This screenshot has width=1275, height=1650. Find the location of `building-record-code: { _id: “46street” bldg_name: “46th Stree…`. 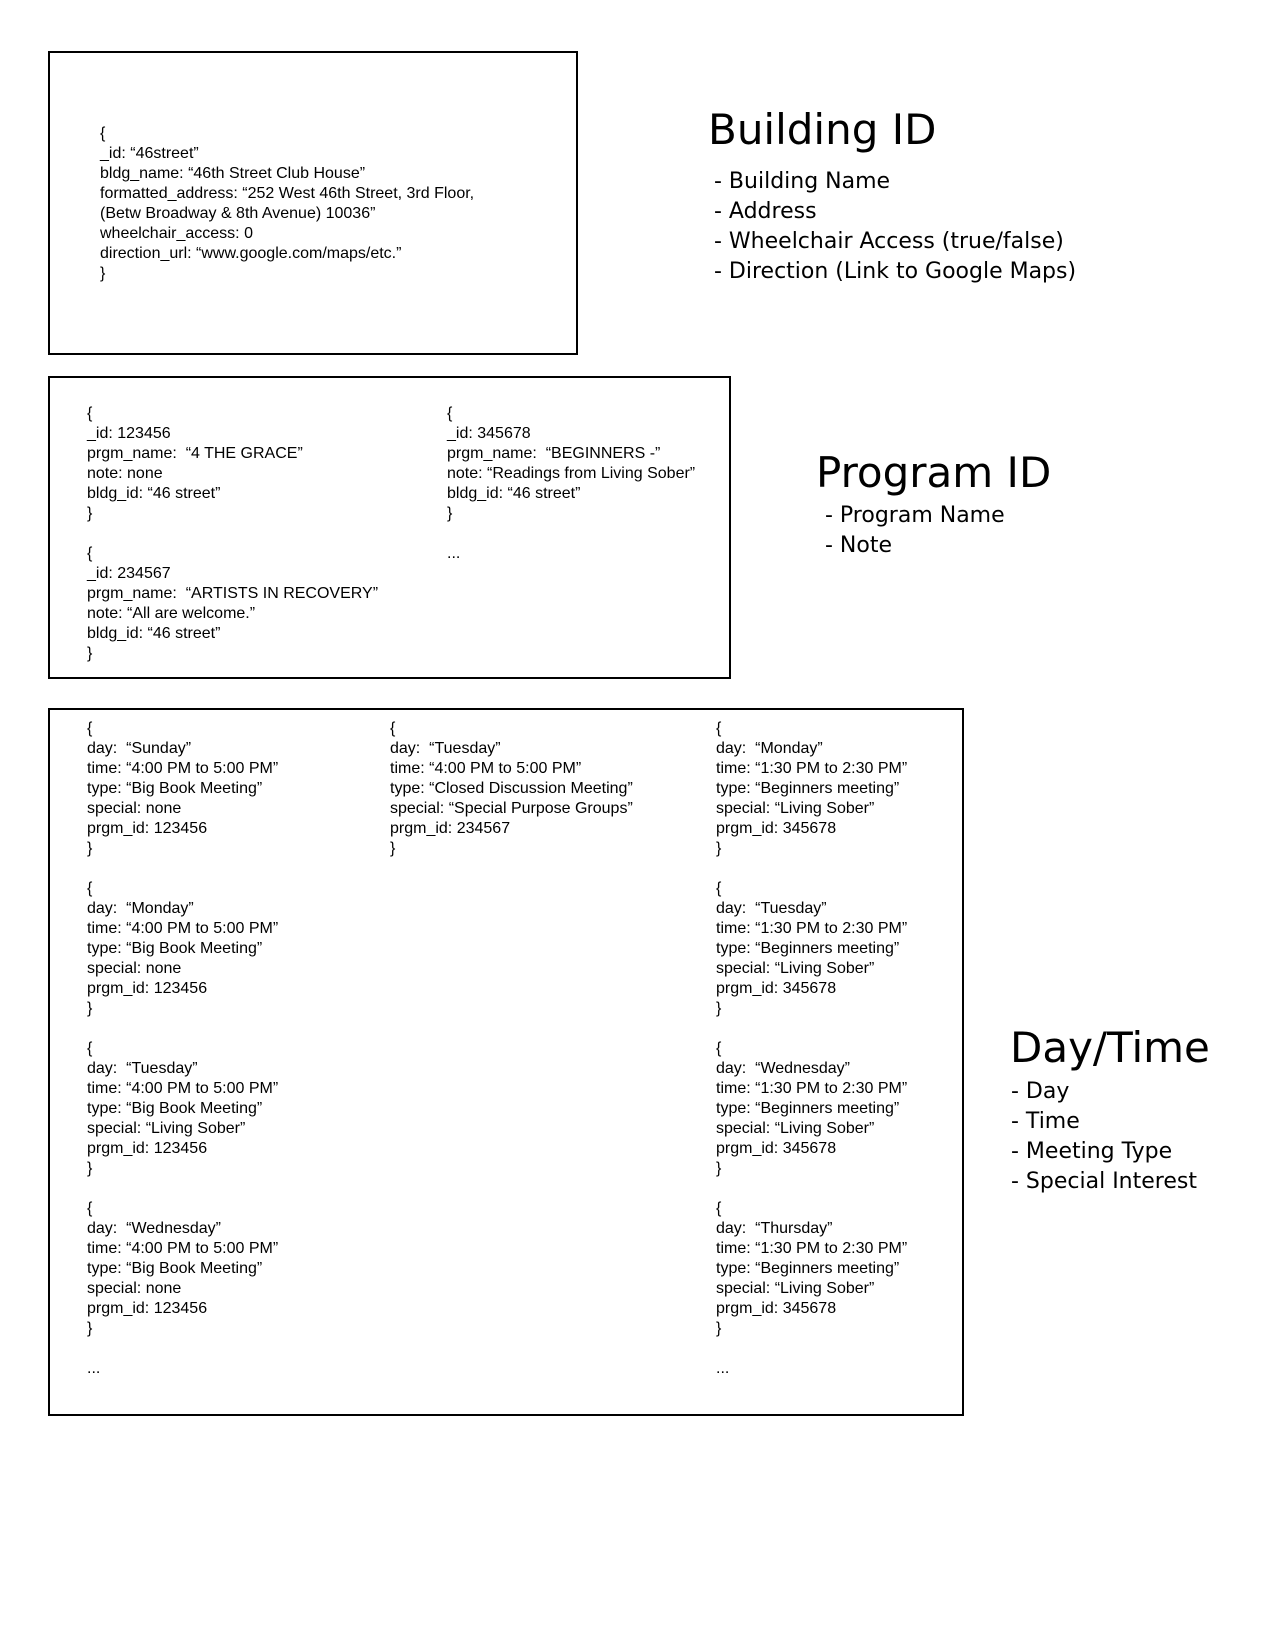

building-record-code: { _id: “46street” bldg_name: “46th Stree… is located at coordinates (287, 203).